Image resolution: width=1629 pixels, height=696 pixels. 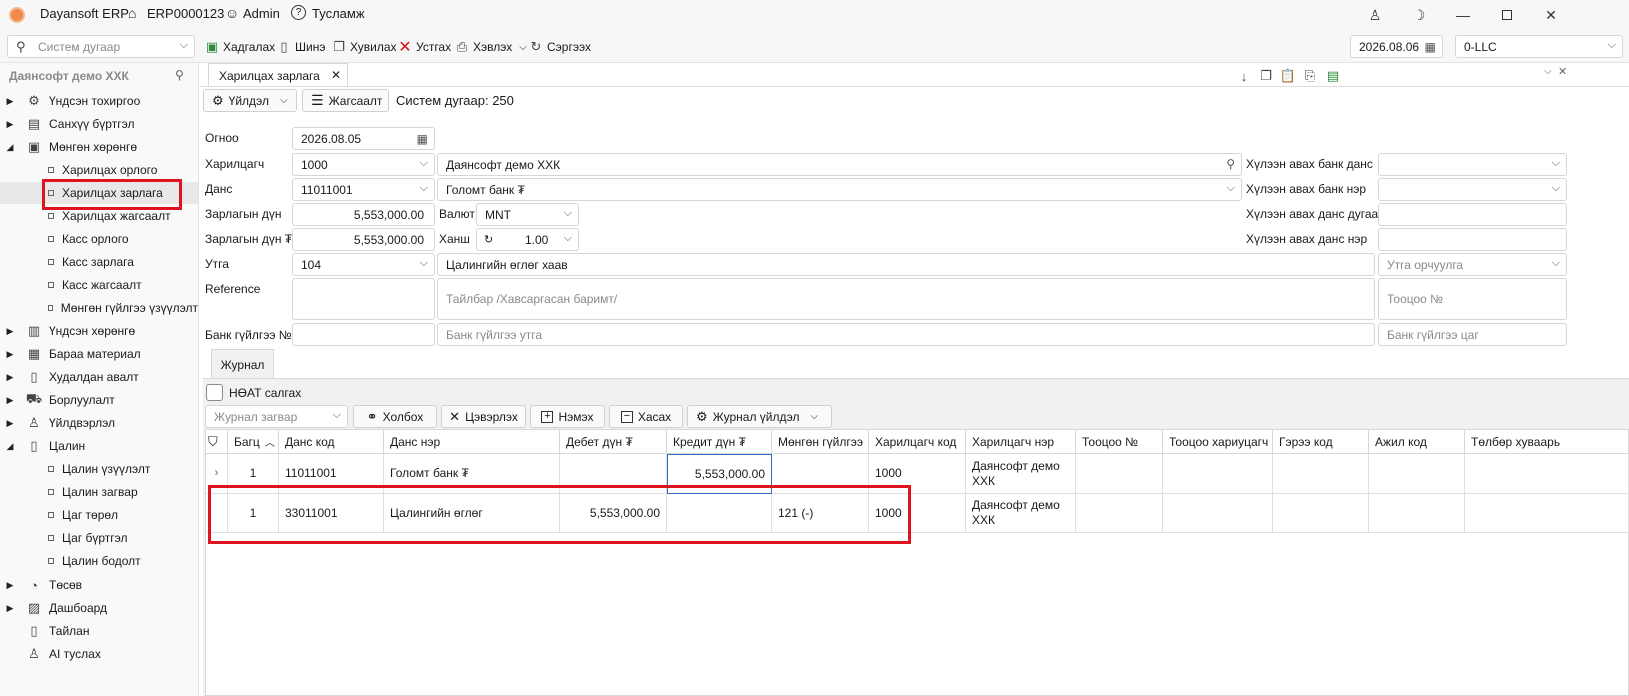 What do you see at coordinates (1472, 299) in the screenshot?
I see `doc-number-field: Тооцоо №` at bounding box center [1472, 299].